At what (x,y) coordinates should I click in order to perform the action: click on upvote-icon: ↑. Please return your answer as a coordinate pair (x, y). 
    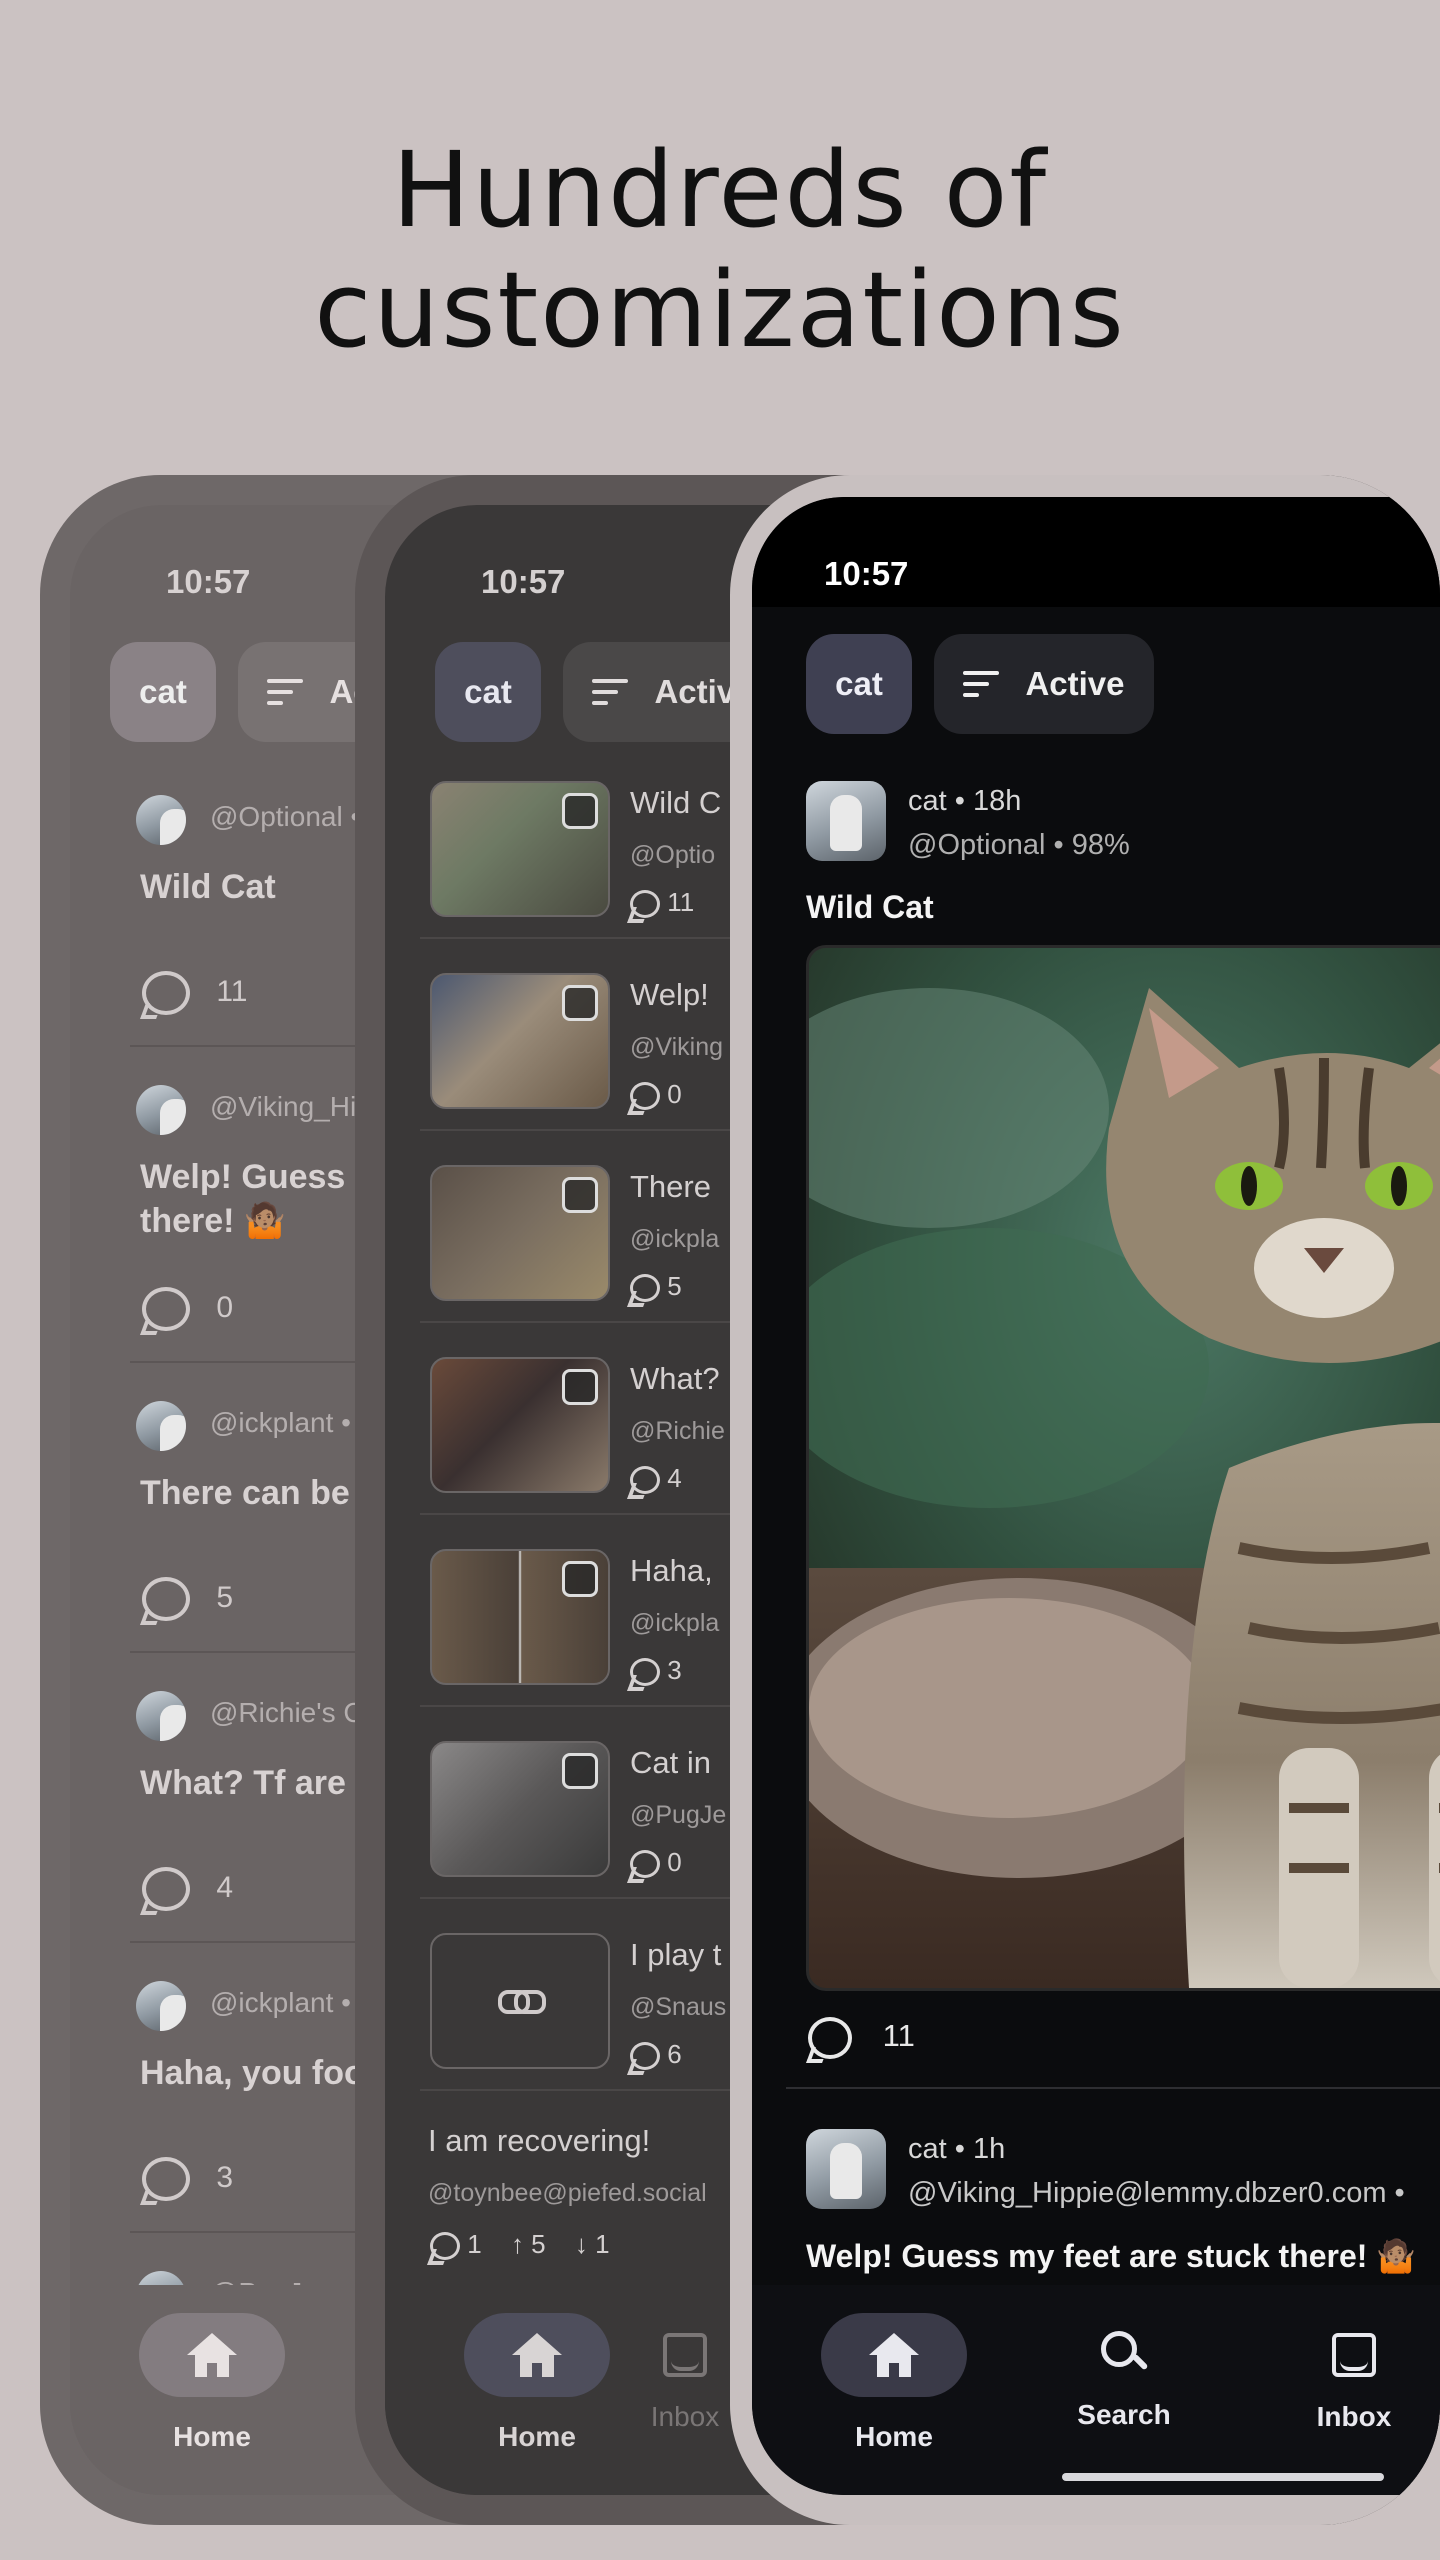
    Looking at the image, I should click on (517, 2244).